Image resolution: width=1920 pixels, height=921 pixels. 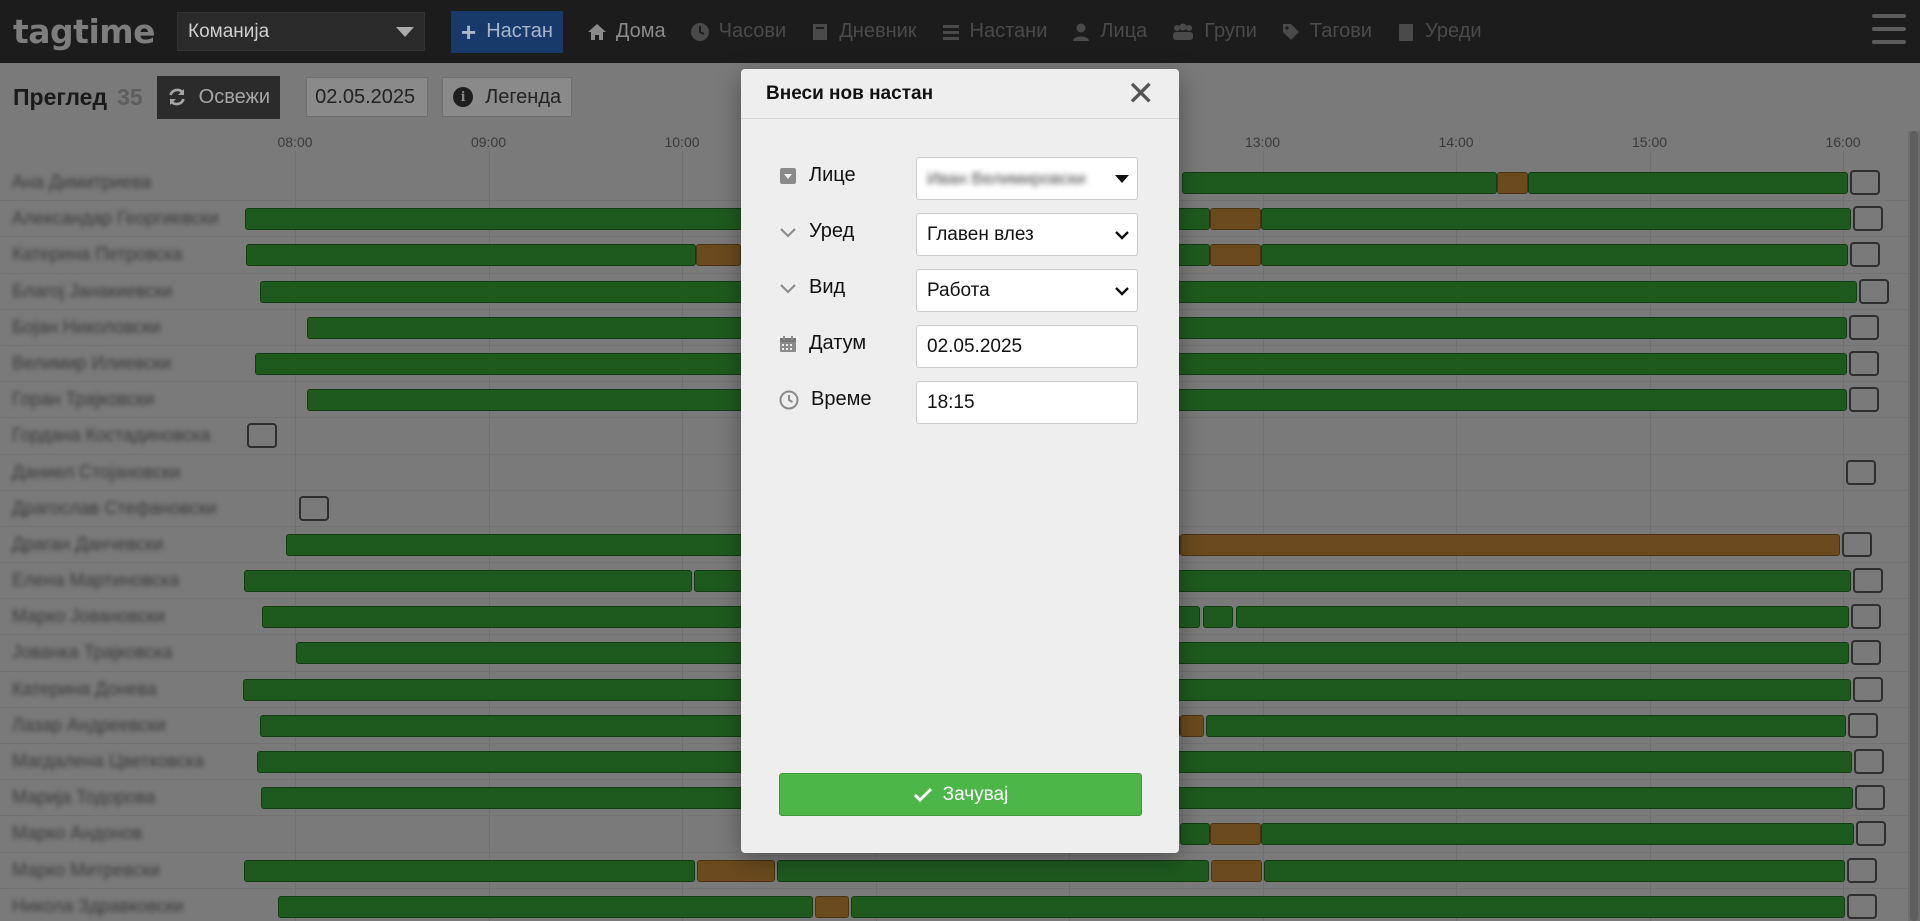 What do you see at coordinates (367, 97) in the screenshot?
I see `date-picker: 02.05.2025` at bounding box center [367, 97].